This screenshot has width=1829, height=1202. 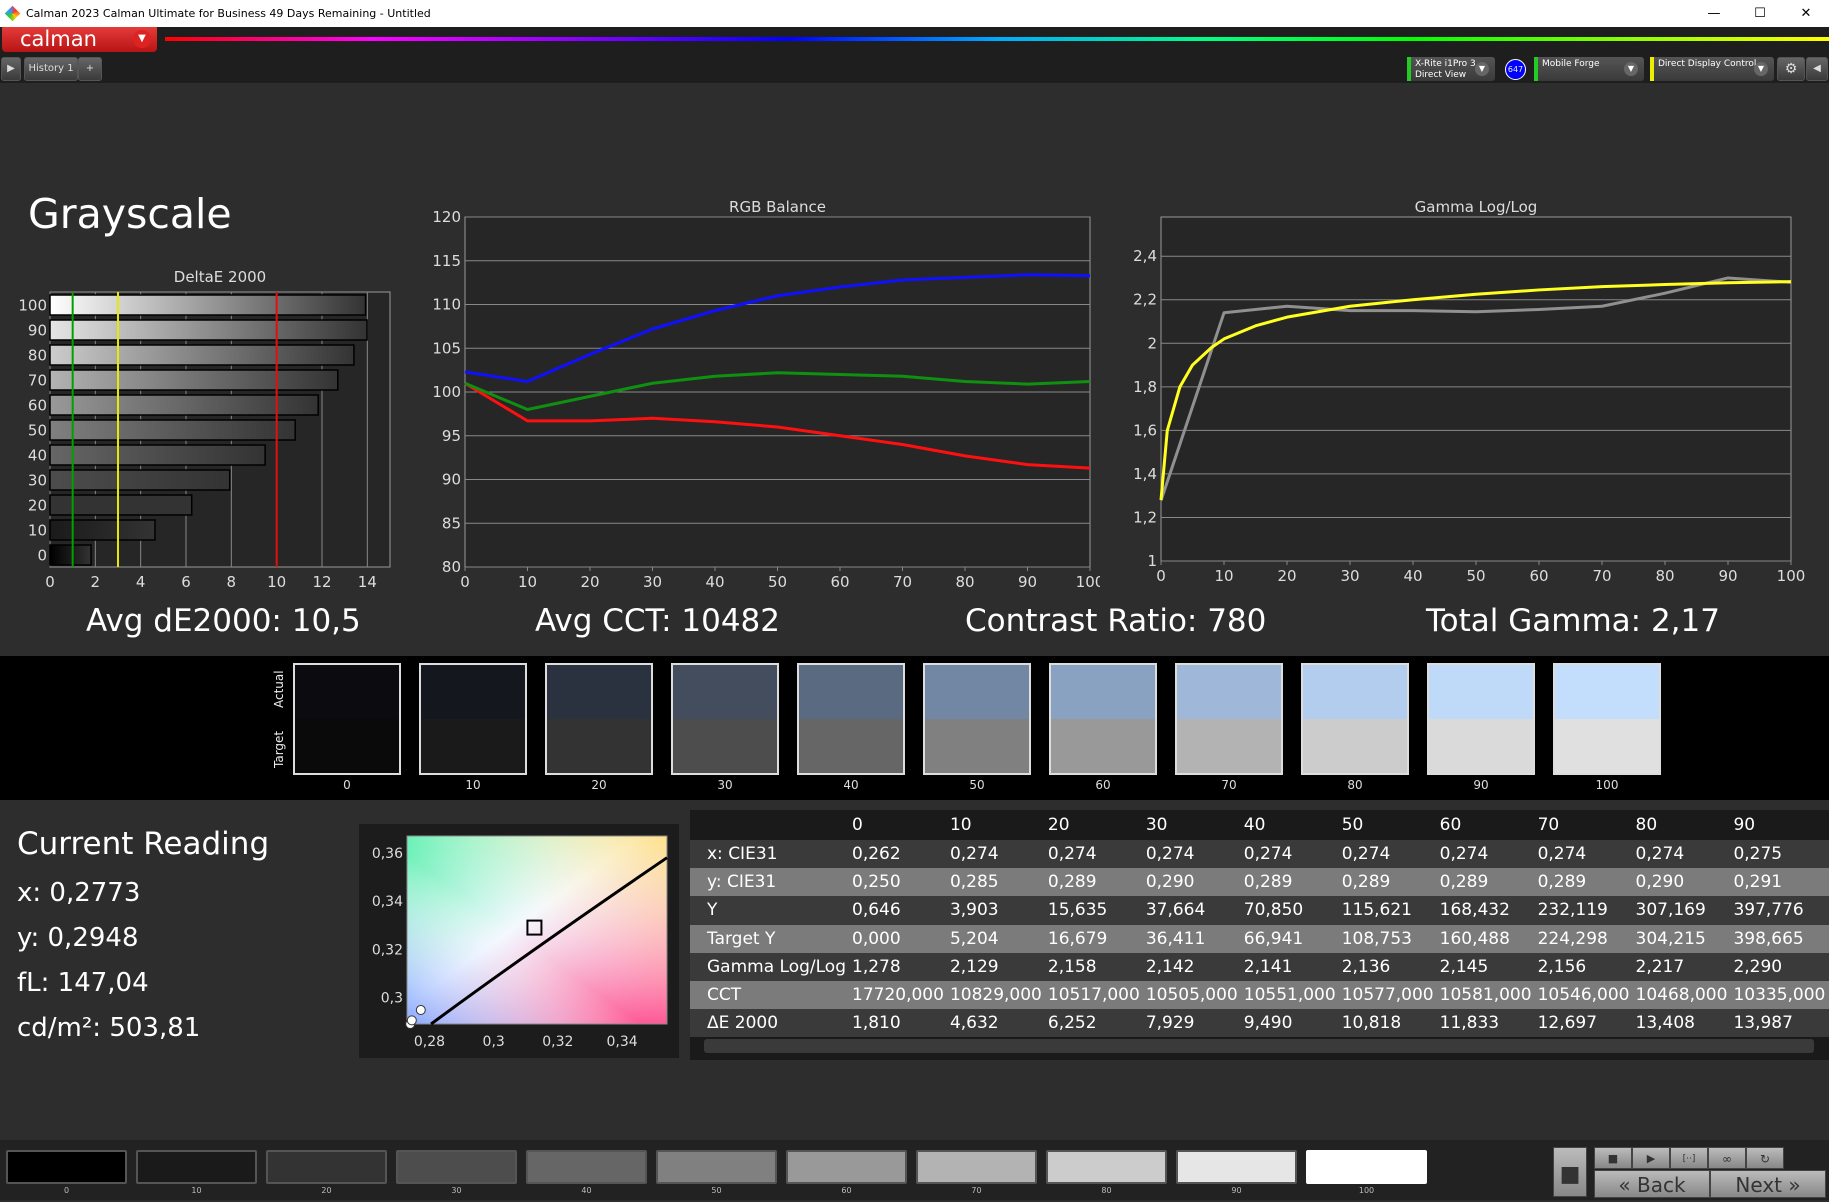 What do you see at coordinates (1090, 995) in the screenshot?
I see `table-cell: 10517,000` at bounding box center [1090, 995].